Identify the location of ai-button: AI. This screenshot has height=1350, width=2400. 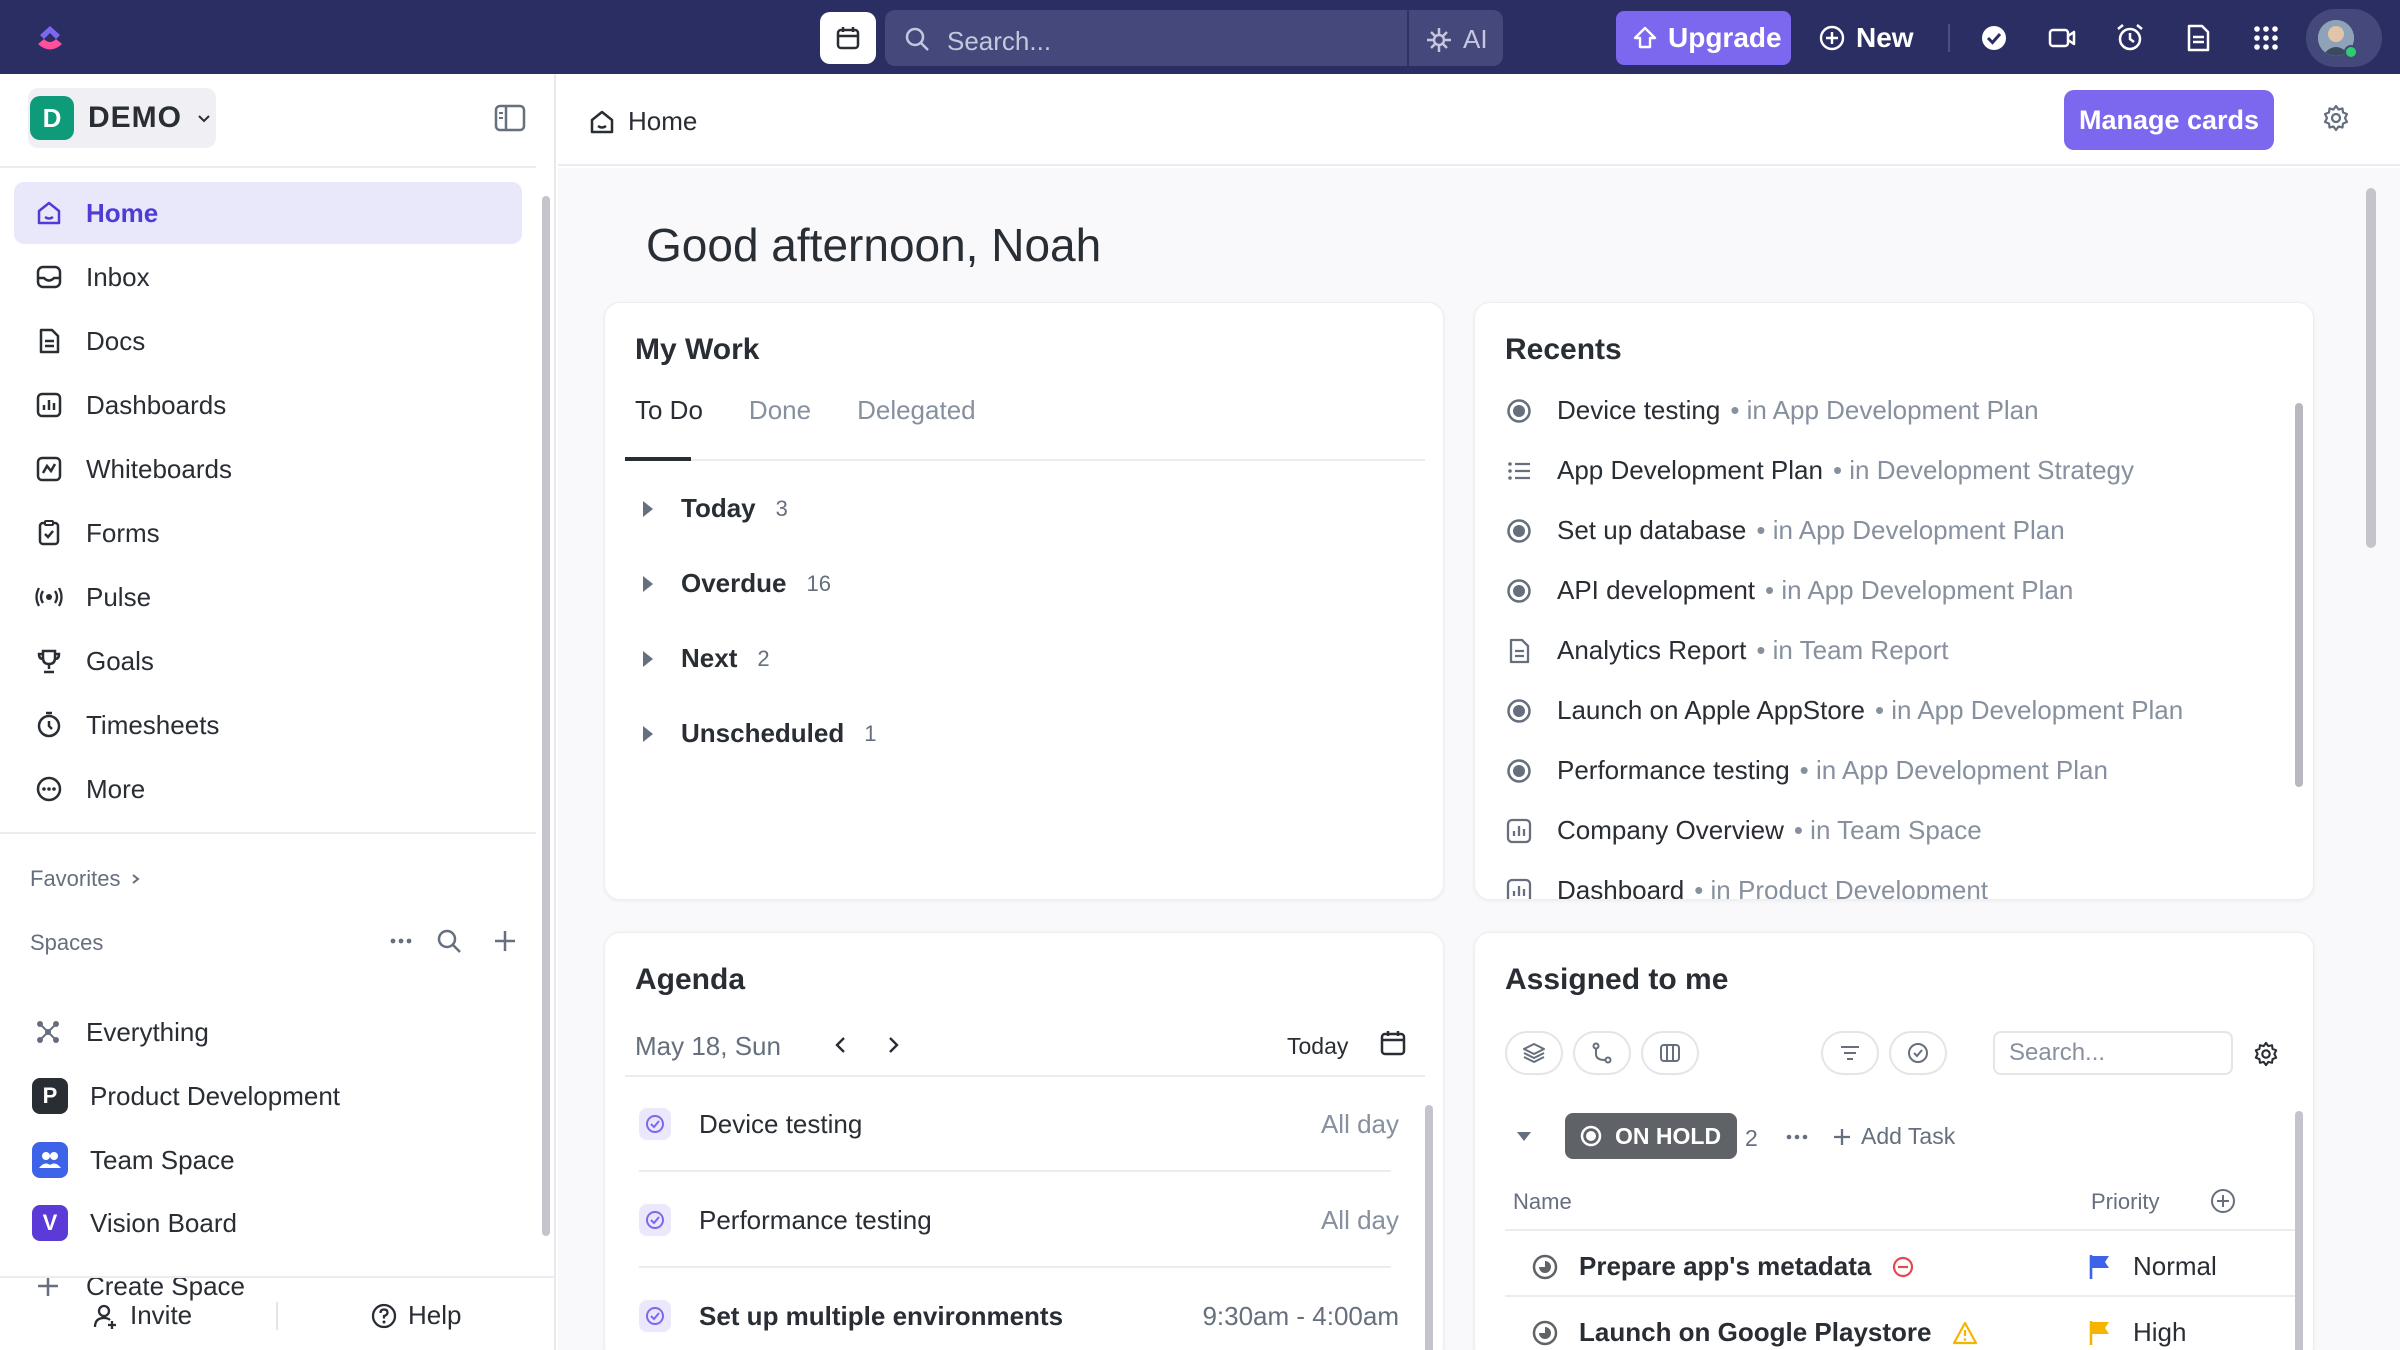
(1456, 39).